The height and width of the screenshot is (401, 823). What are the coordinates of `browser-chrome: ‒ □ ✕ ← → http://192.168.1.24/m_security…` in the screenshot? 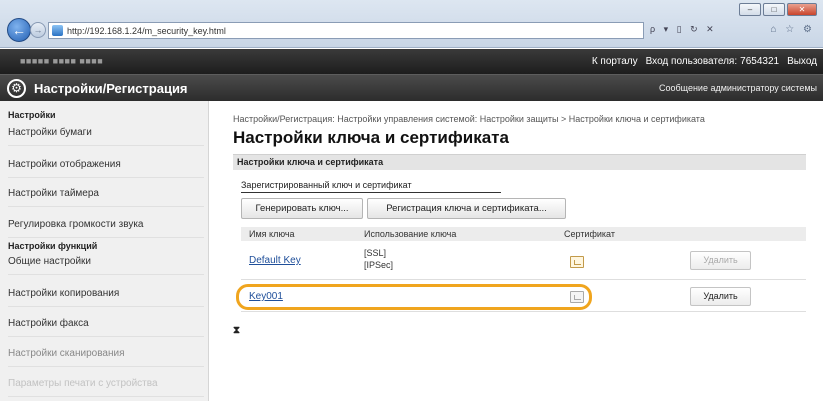 It's located at (411, 24).